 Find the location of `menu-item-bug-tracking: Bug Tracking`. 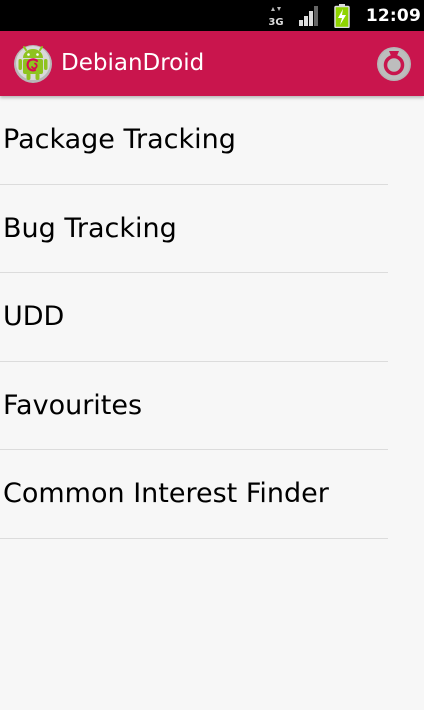

menu-item-bug-tracking: Bug Tracking is located at coordinates (212, 229).